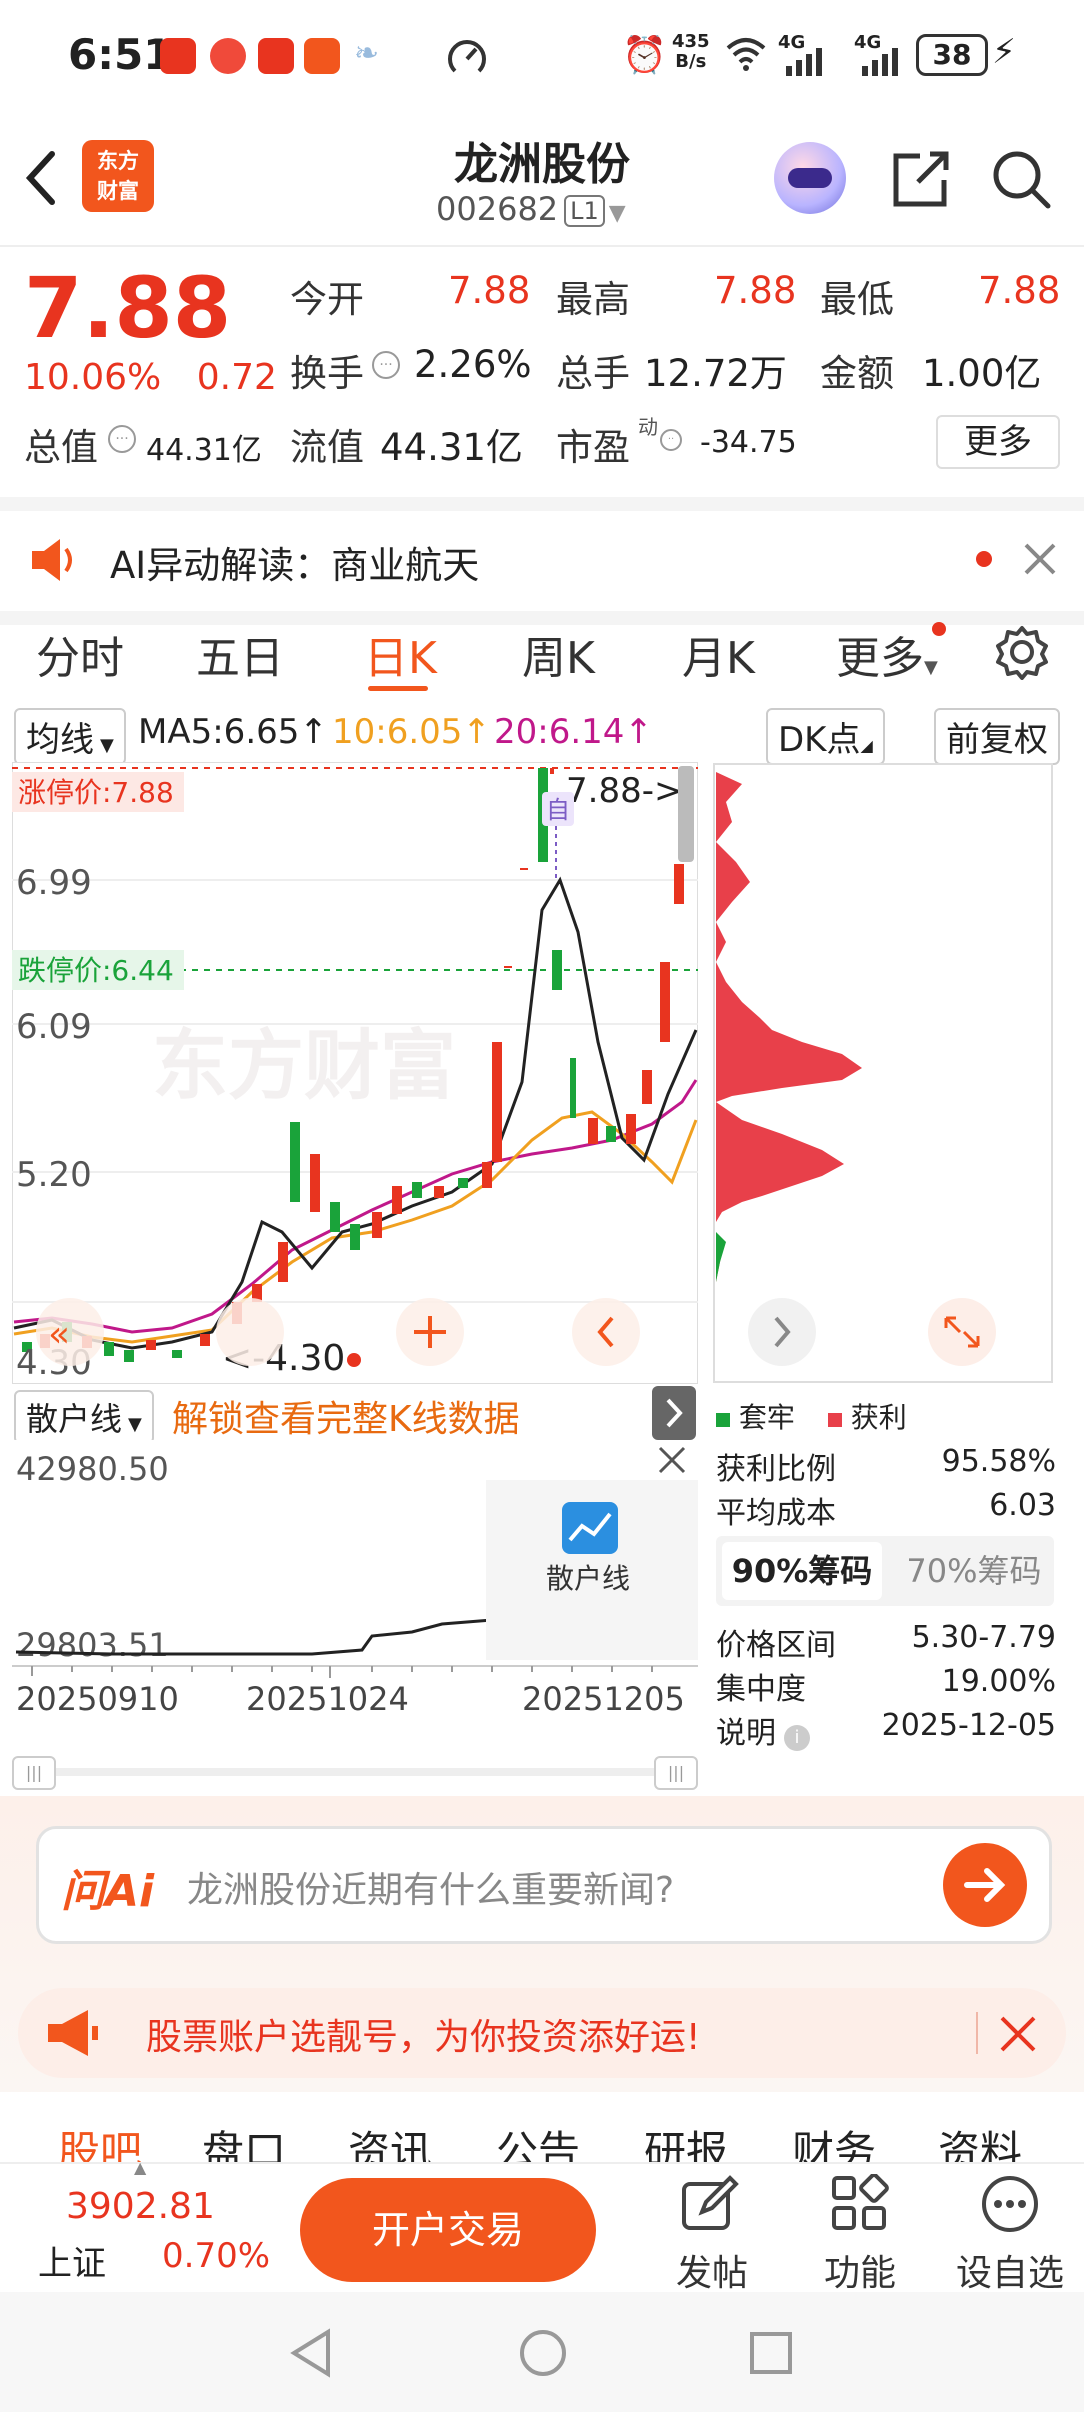 The width and height of the screenshot is (1084, 2412). Describe the element at coordinates (100, 2140) in the screenshot. I see `tab-guba: 股吧` at that location.